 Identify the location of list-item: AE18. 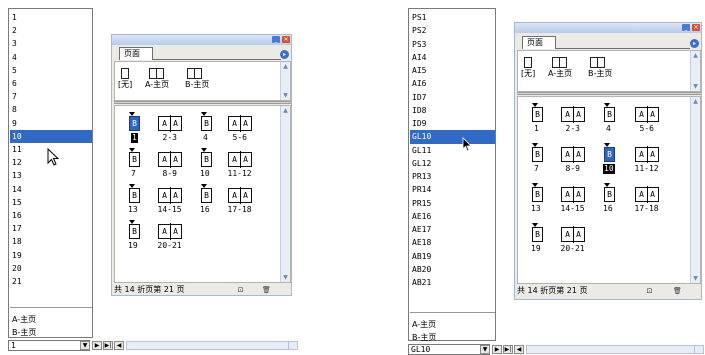
(452, 242).